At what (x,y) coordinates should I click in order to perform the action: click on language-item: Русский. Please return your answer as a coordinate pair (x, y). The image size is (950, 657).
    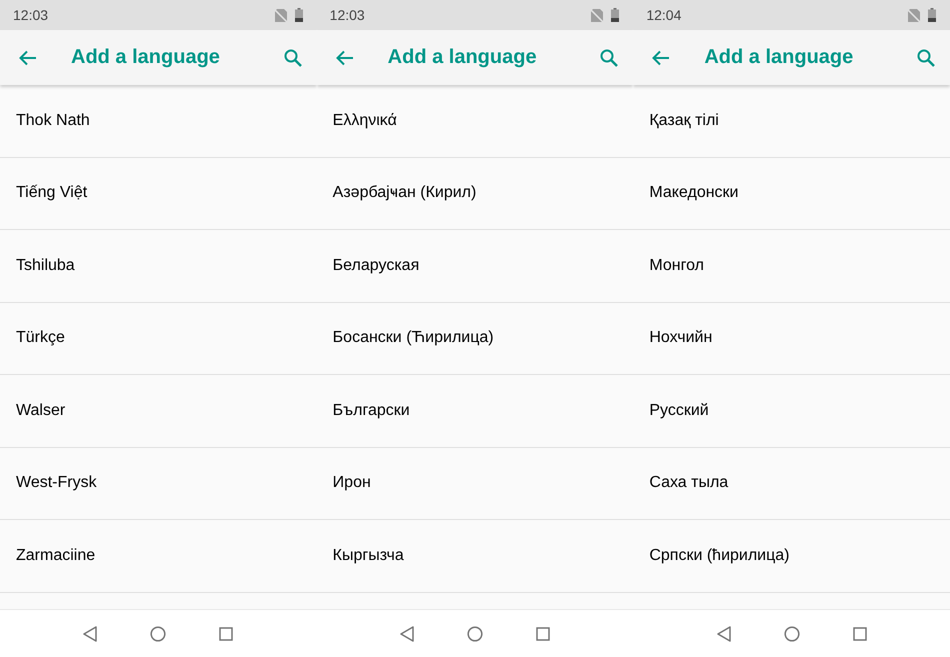
    Looking at the image, I should click on (791, 411).